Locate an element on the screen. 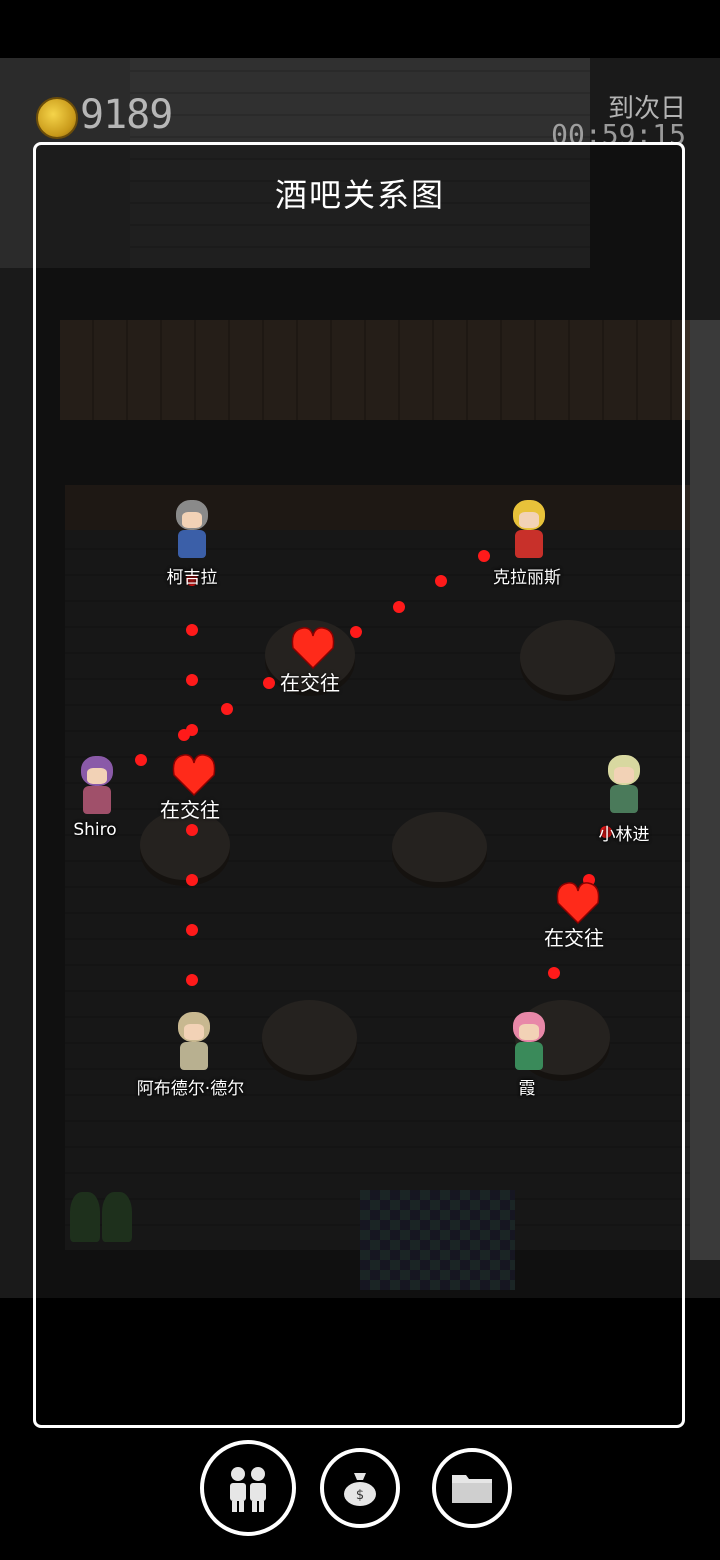  character-kejila is located at coordinates (192, 530).